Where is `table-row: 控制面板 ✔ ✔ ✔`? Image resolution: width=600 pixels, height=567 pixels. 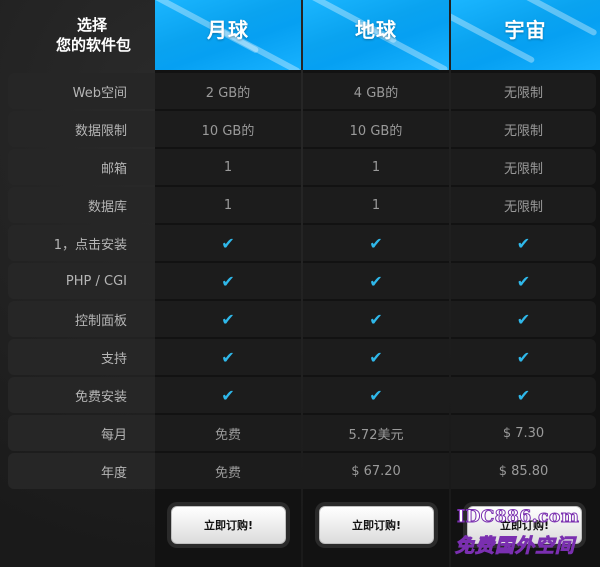 table-row: 控制面板 ✔ ✔ ✔ is located at coordinates (300, 319).